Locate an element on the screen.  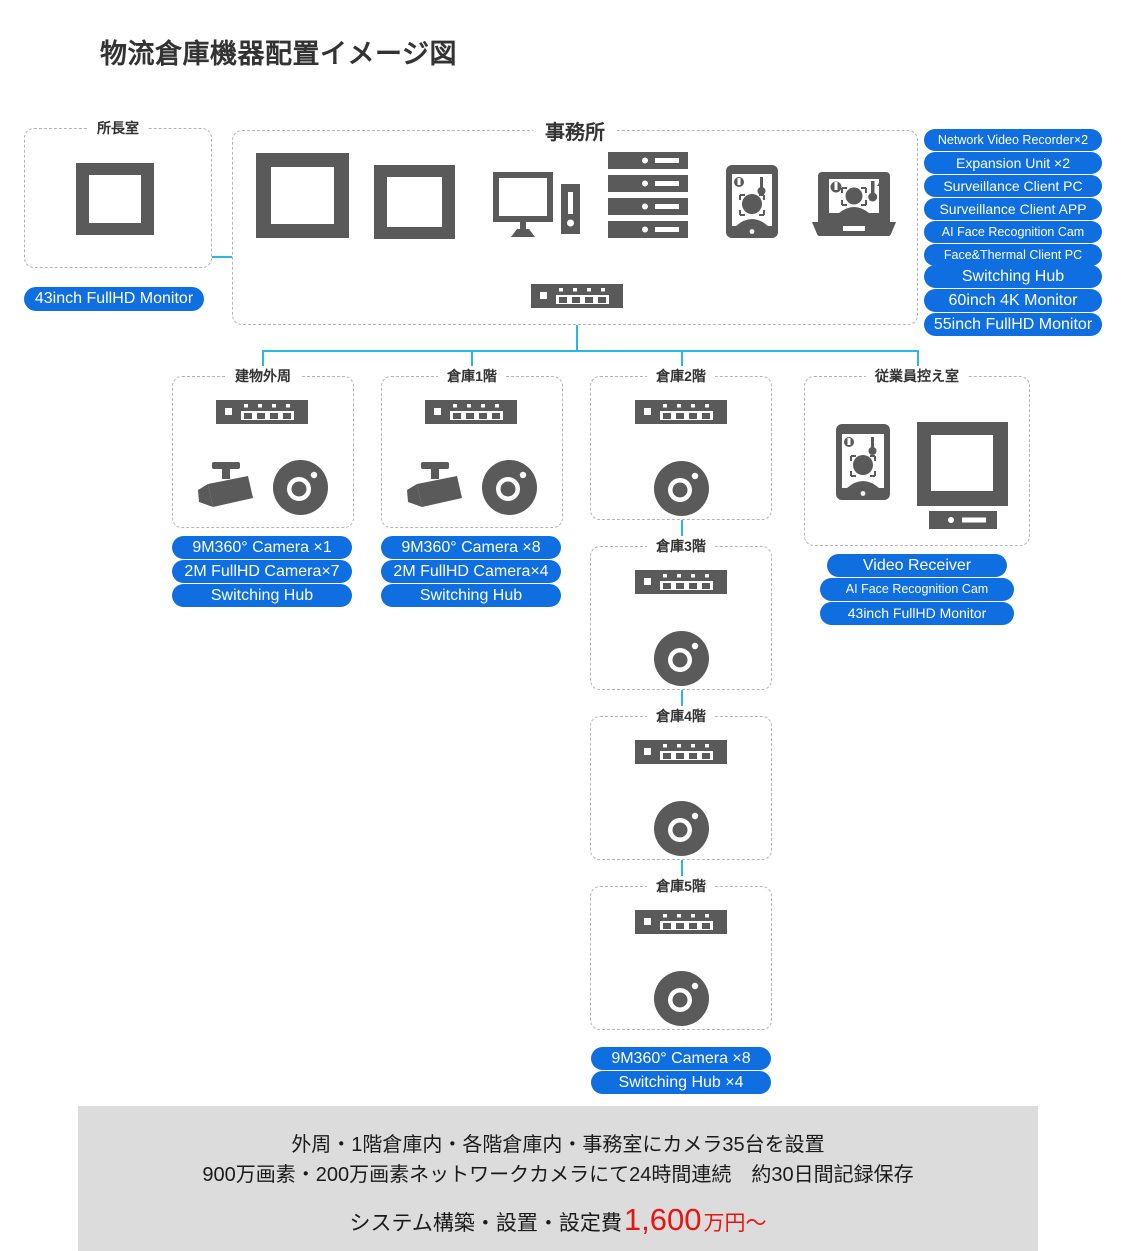
price-prefix: システム構築・設置・設定費 is located at coordinates (485, 1223).